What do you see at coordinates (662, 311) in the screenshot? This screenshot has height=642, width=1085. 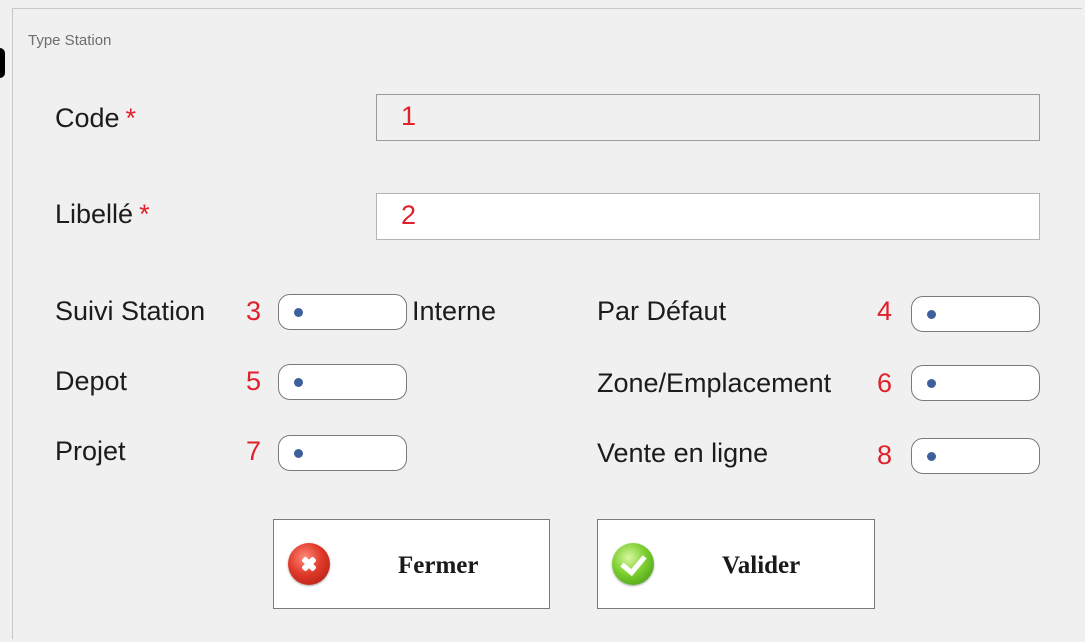 I see `par-defaut-label: Par Défaut` at bounding box center [662, 311].